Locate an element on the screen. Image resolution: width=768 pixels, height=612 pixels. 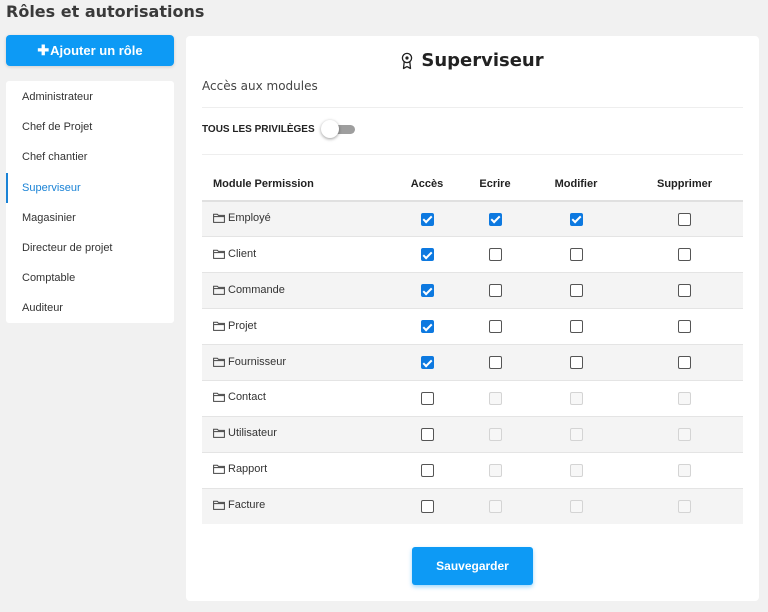
column-header-supprimer: Supprimer is located at coordinates (684, 184).